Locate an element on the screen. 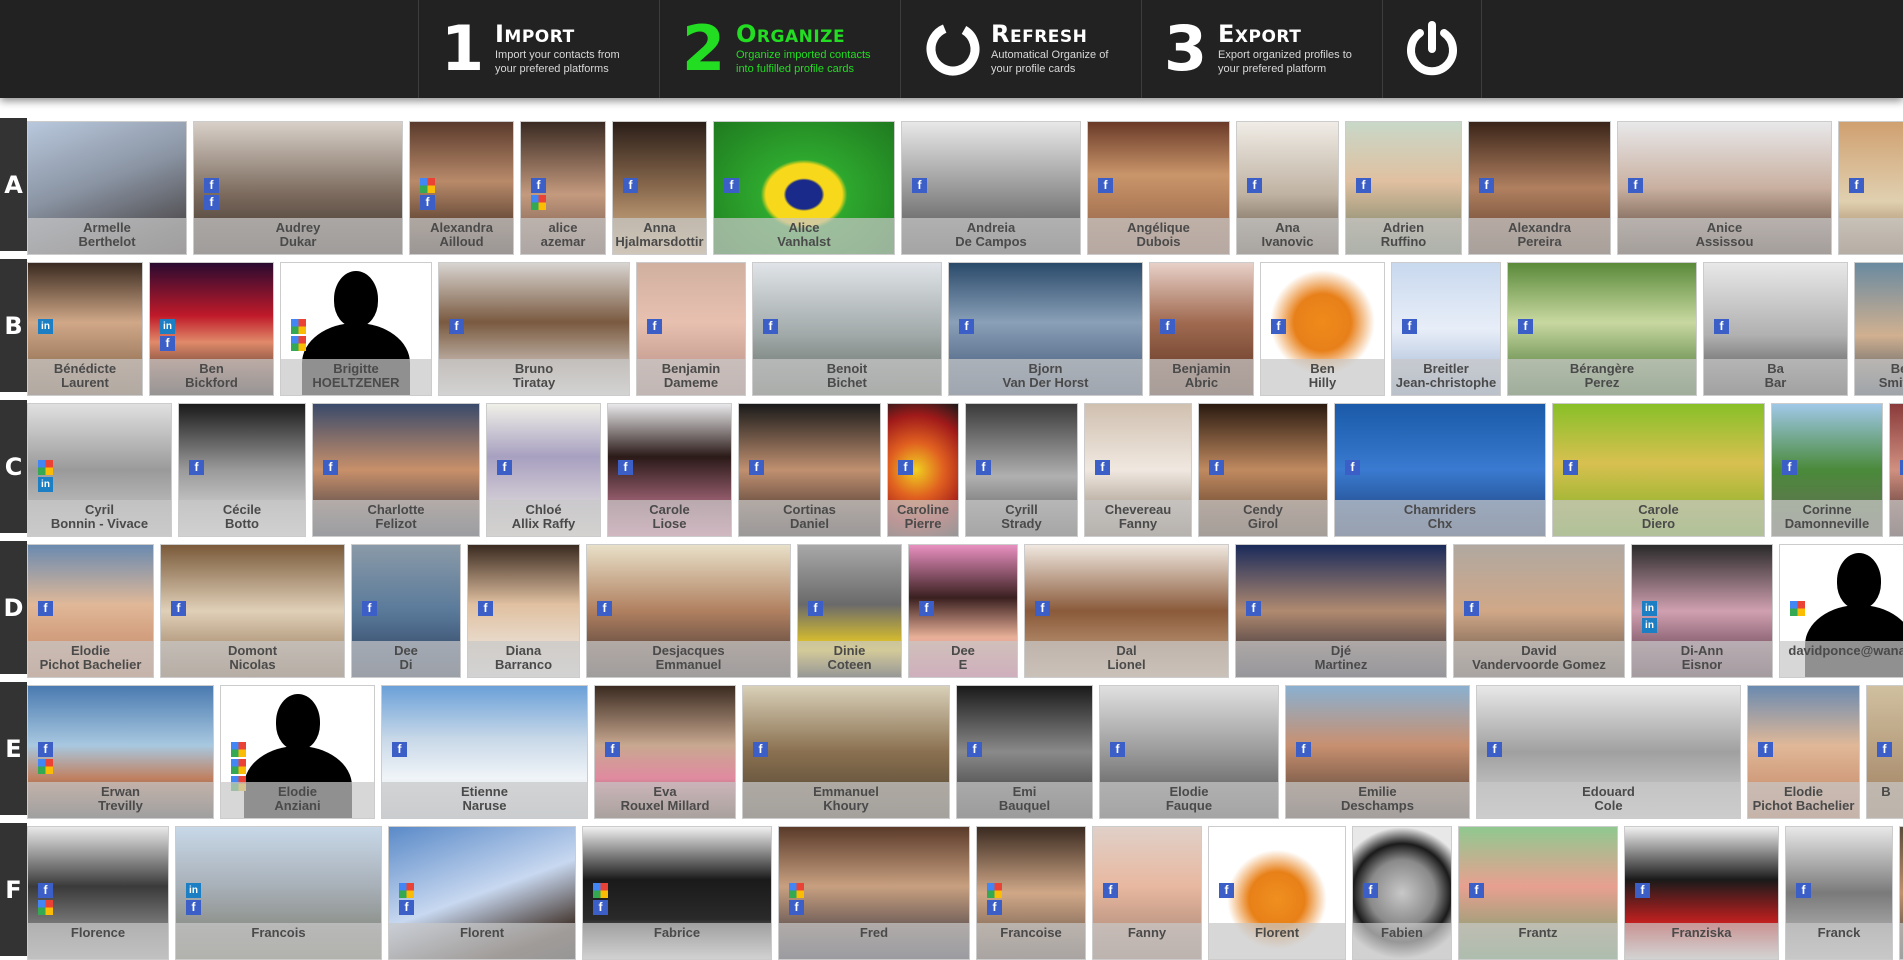 Image resolution: width=1903 pixels, height=960 pixels. contact-card: f Florence is located at coordinates (98, 893).